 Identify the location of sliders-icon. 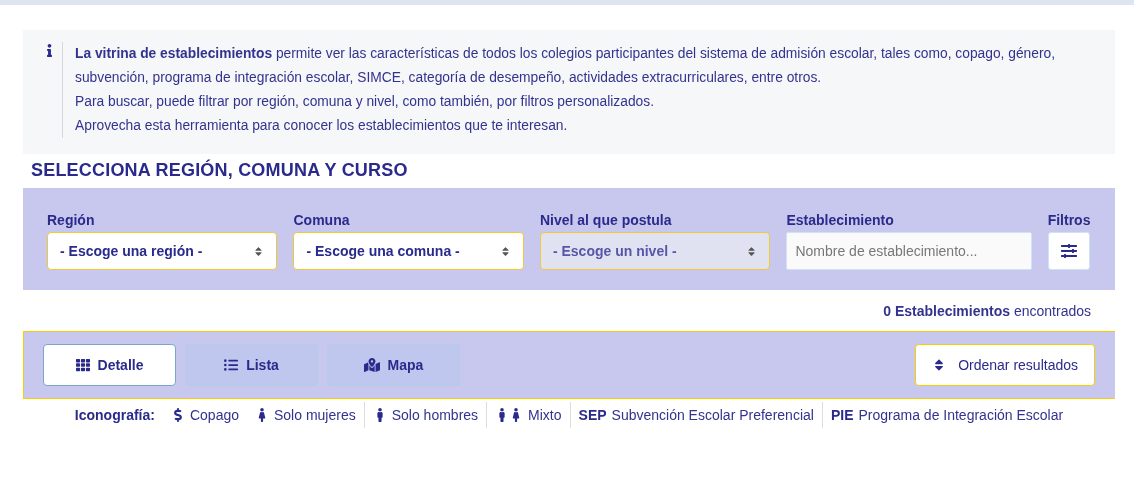
(1068, 251).